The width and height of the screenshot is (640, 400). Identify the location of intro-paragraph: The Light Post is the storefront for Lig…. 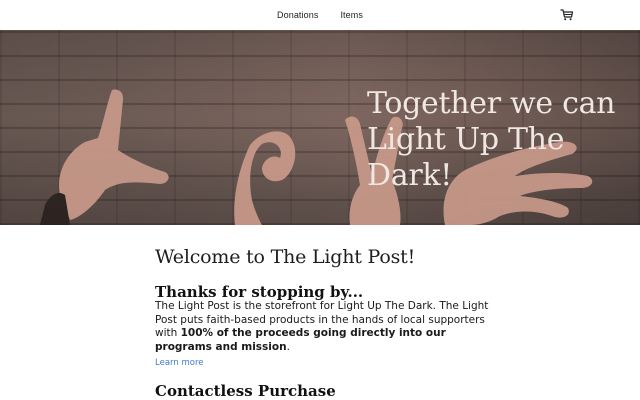
(325, 327).